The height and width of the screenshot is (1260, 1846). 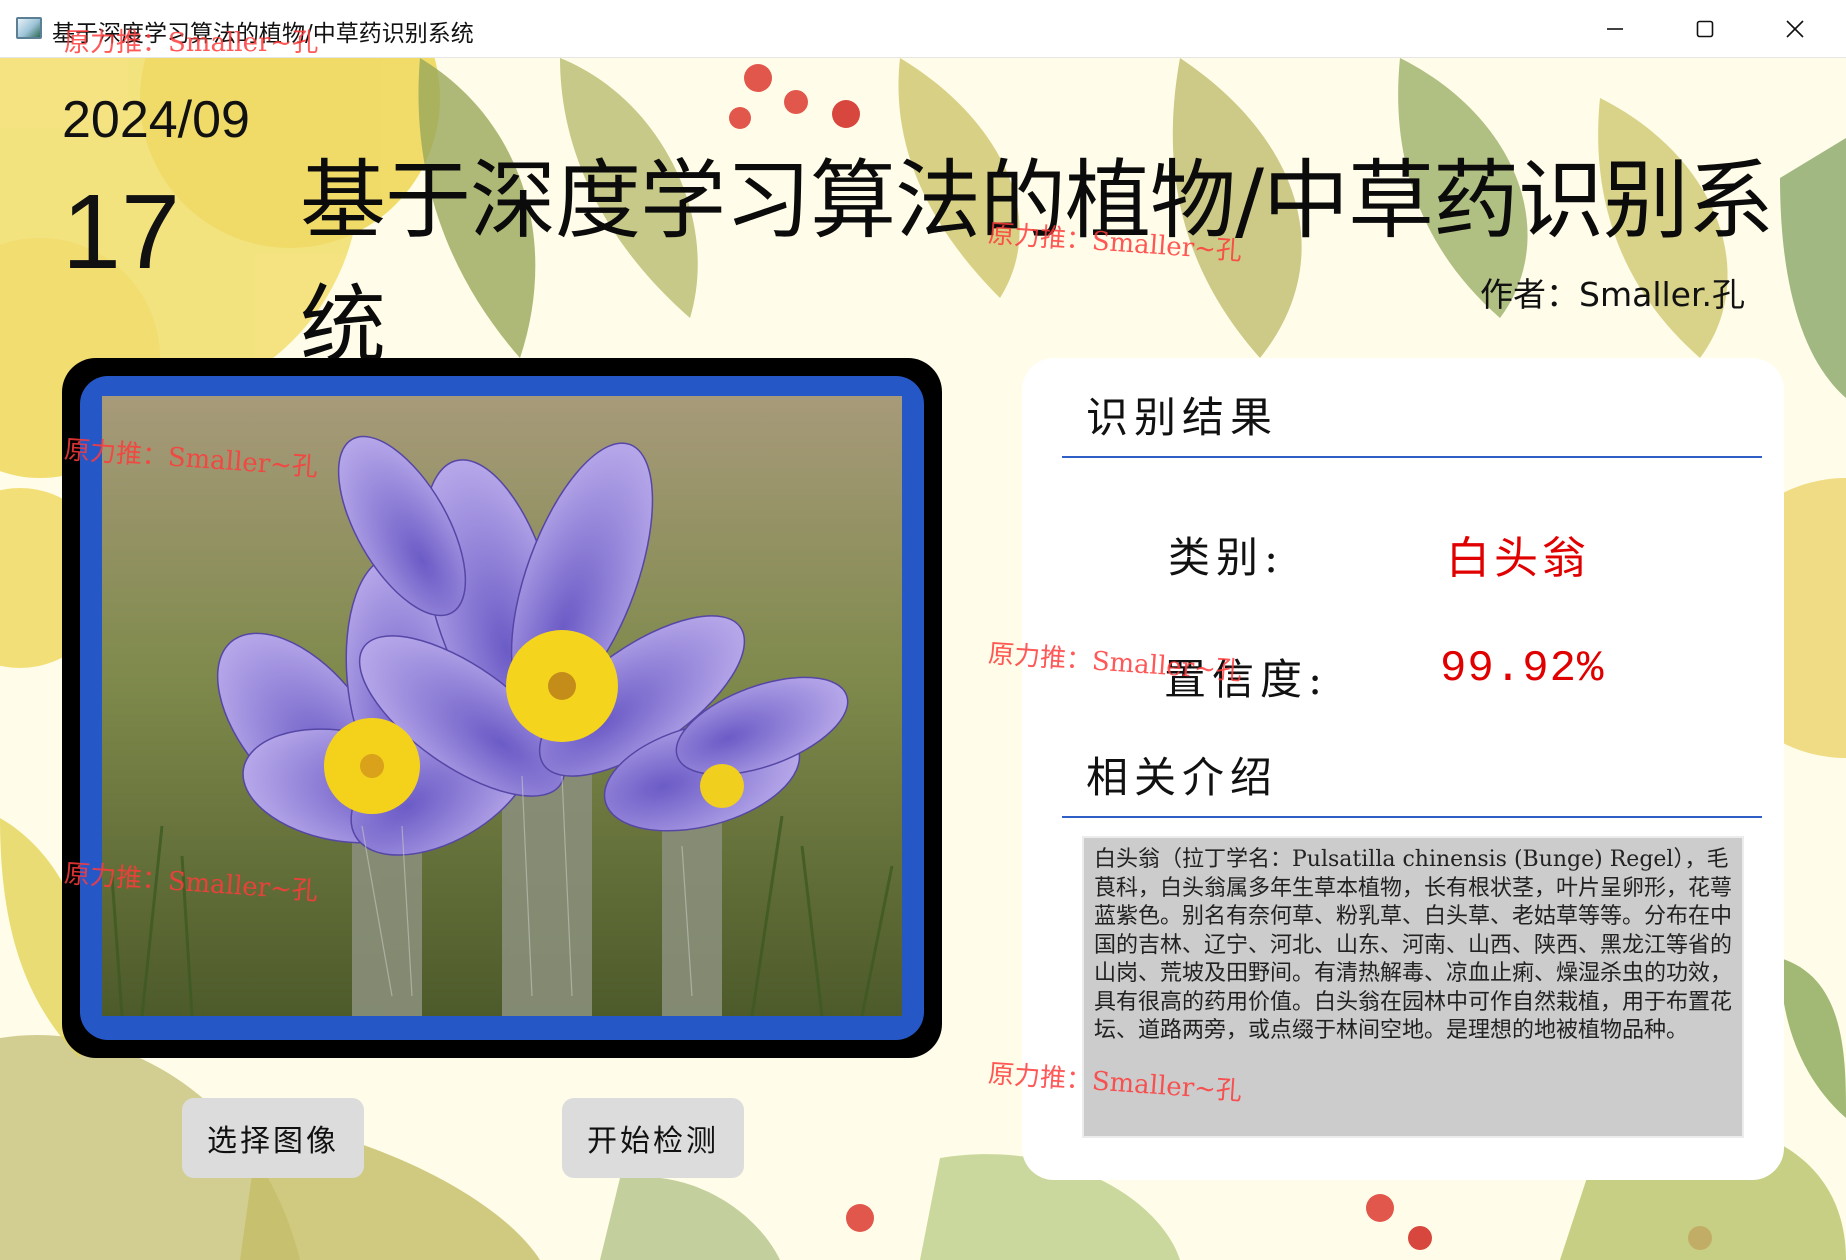 I want to click on close-button, so click(x=1795, y=29).